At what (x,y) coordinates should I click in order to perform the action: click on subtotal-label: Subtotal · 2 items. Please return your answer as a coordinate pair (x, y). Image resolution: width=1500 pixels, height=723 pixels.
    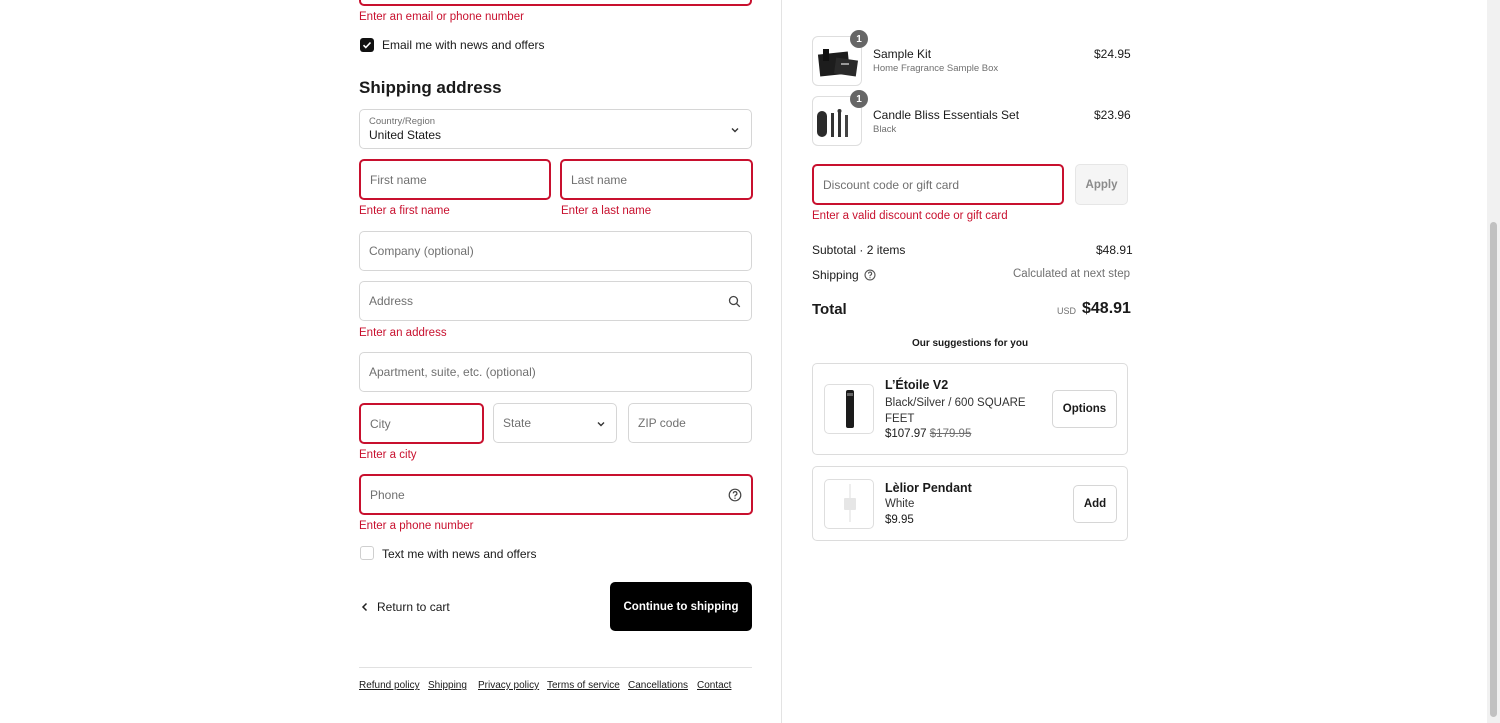
    Looking at the image, I should click on (859, 250).